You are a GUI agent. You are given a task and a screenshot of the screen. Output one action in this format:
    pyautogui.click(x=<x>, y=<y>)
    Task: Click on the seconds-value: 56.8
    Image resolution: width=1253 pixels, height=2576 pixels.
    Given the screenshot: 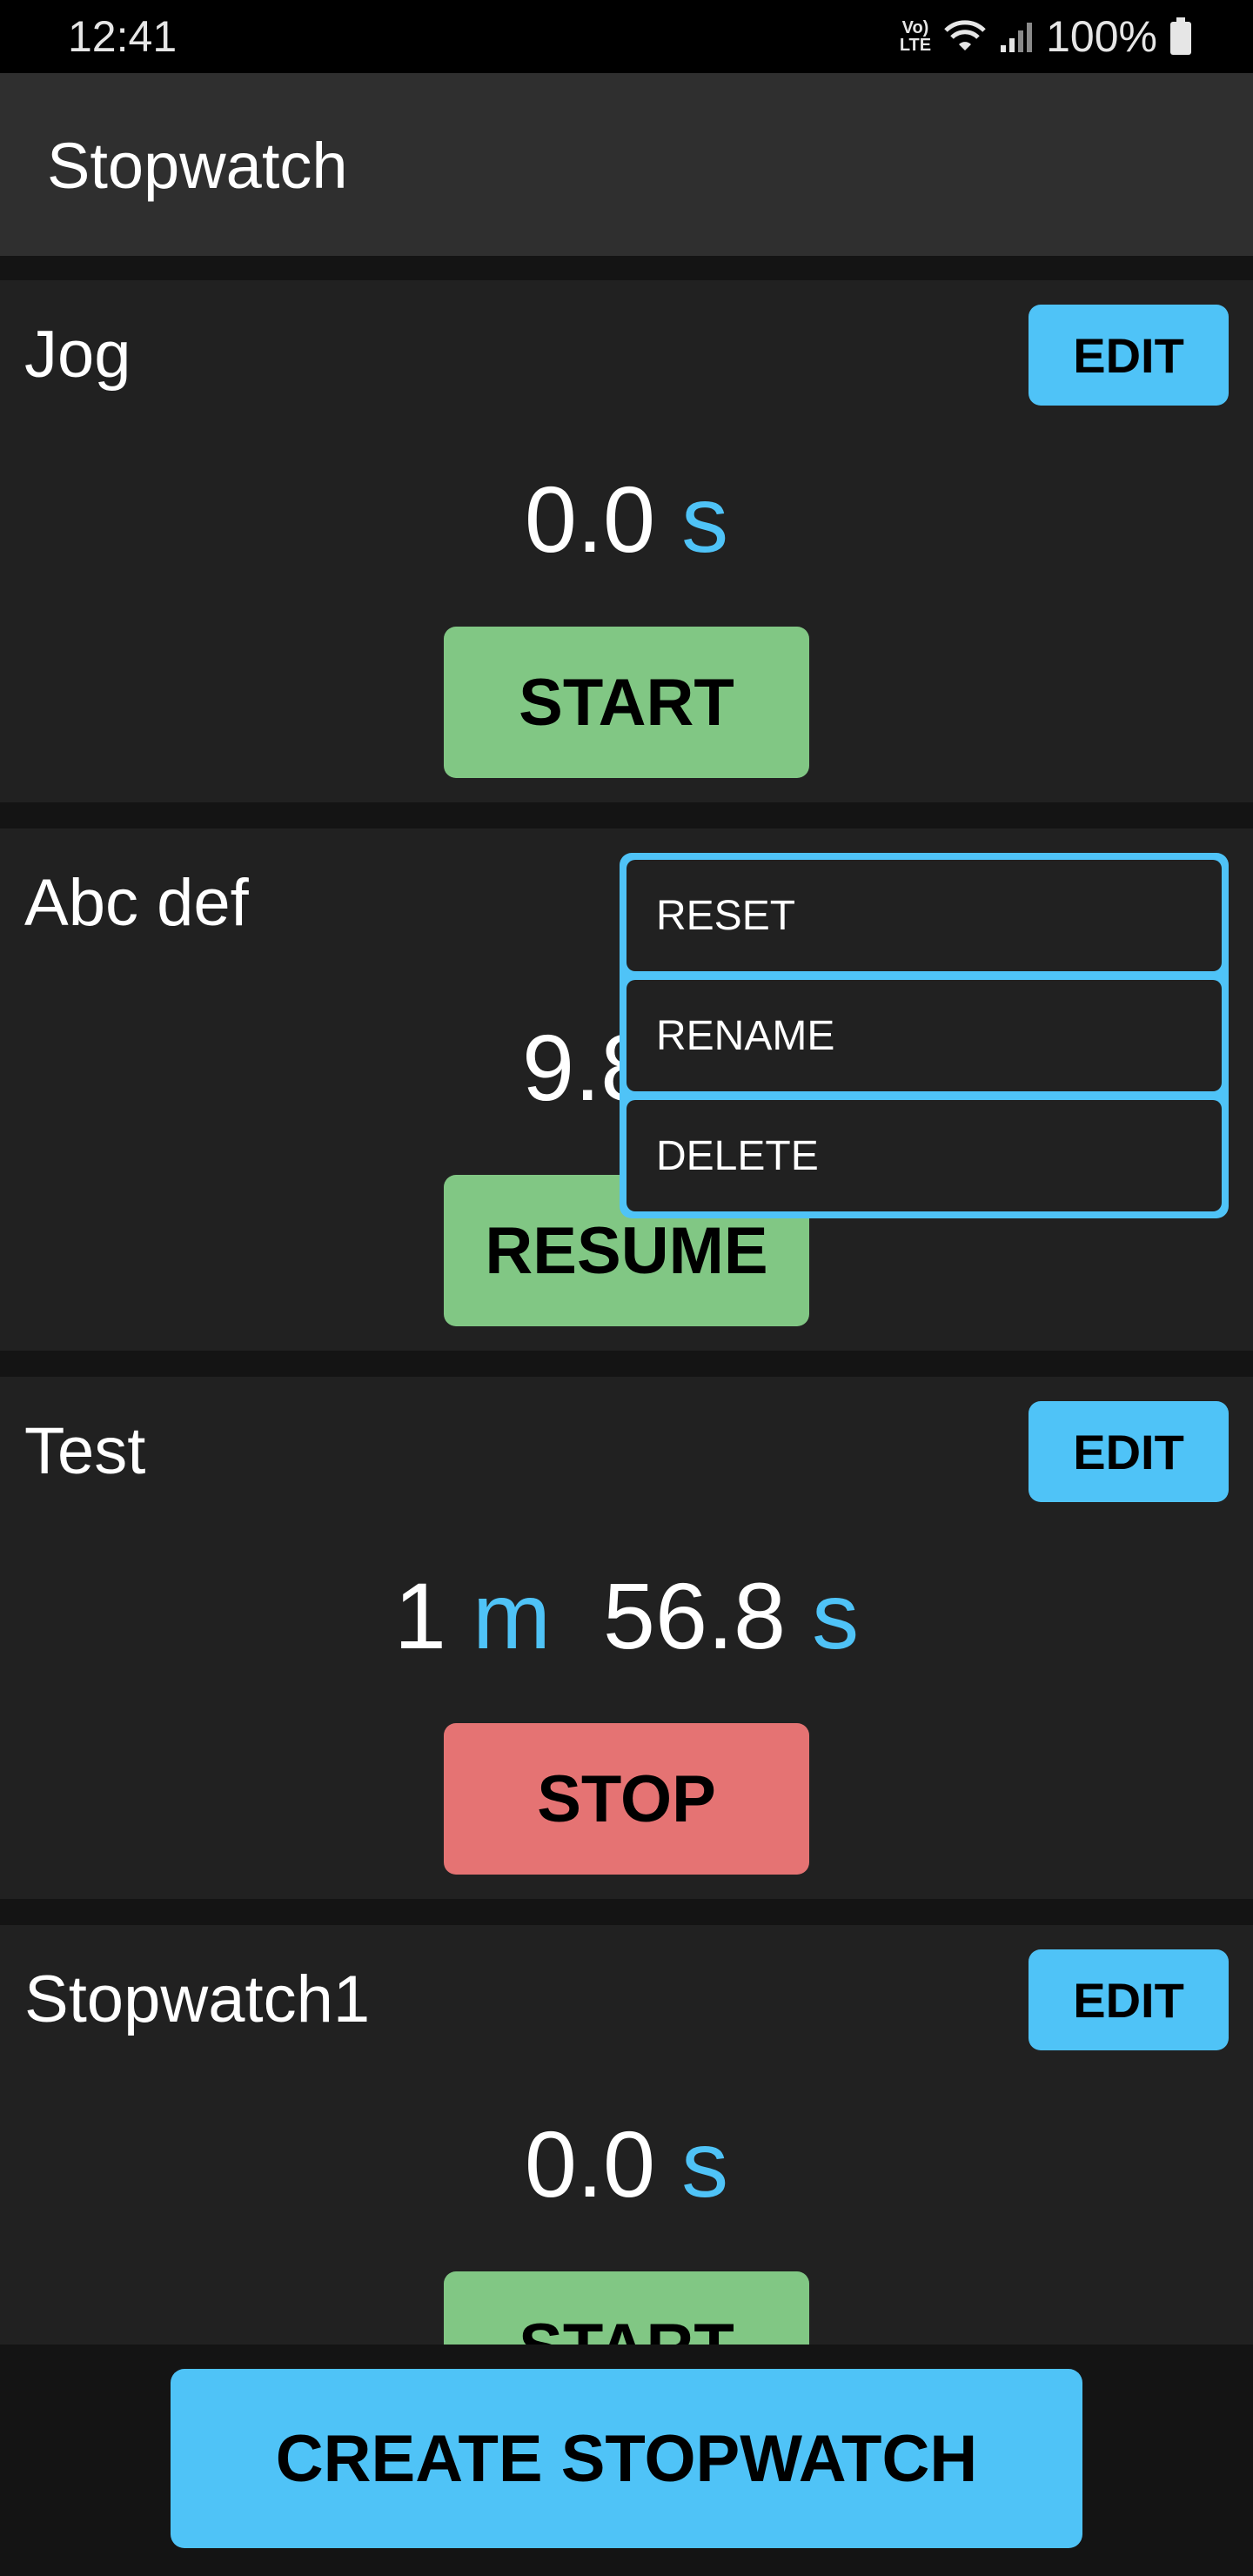 What is the action you would take?
    pyautogui.click(x=694, y=1615)
    